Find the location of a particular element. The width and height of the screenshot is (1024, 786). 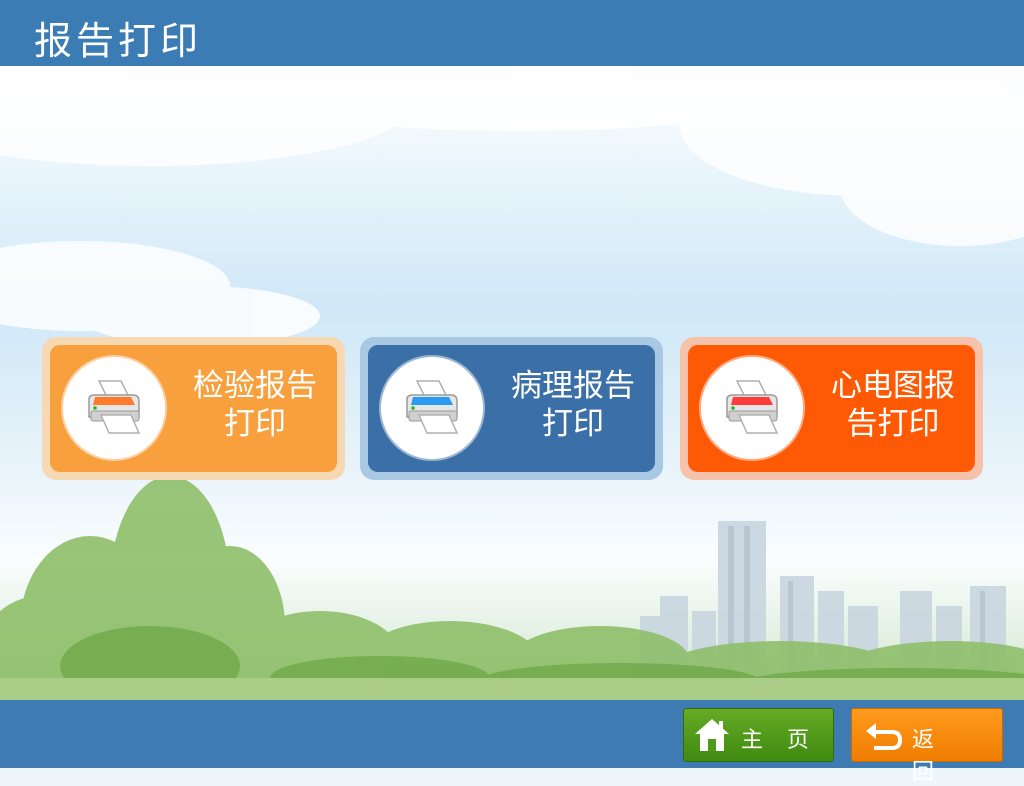

back-button: 返回 is located at coordinates (927, 746).